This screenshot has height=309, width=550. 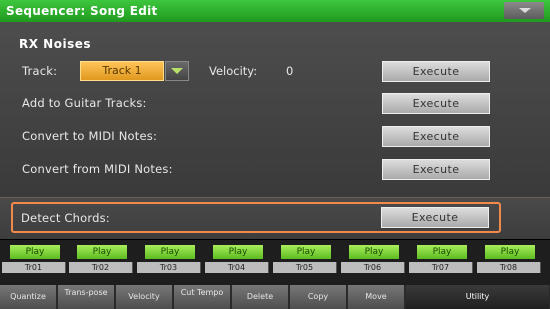 I want to click on page-title: Sequencer: Song Edit, so click(x=82, y=11).